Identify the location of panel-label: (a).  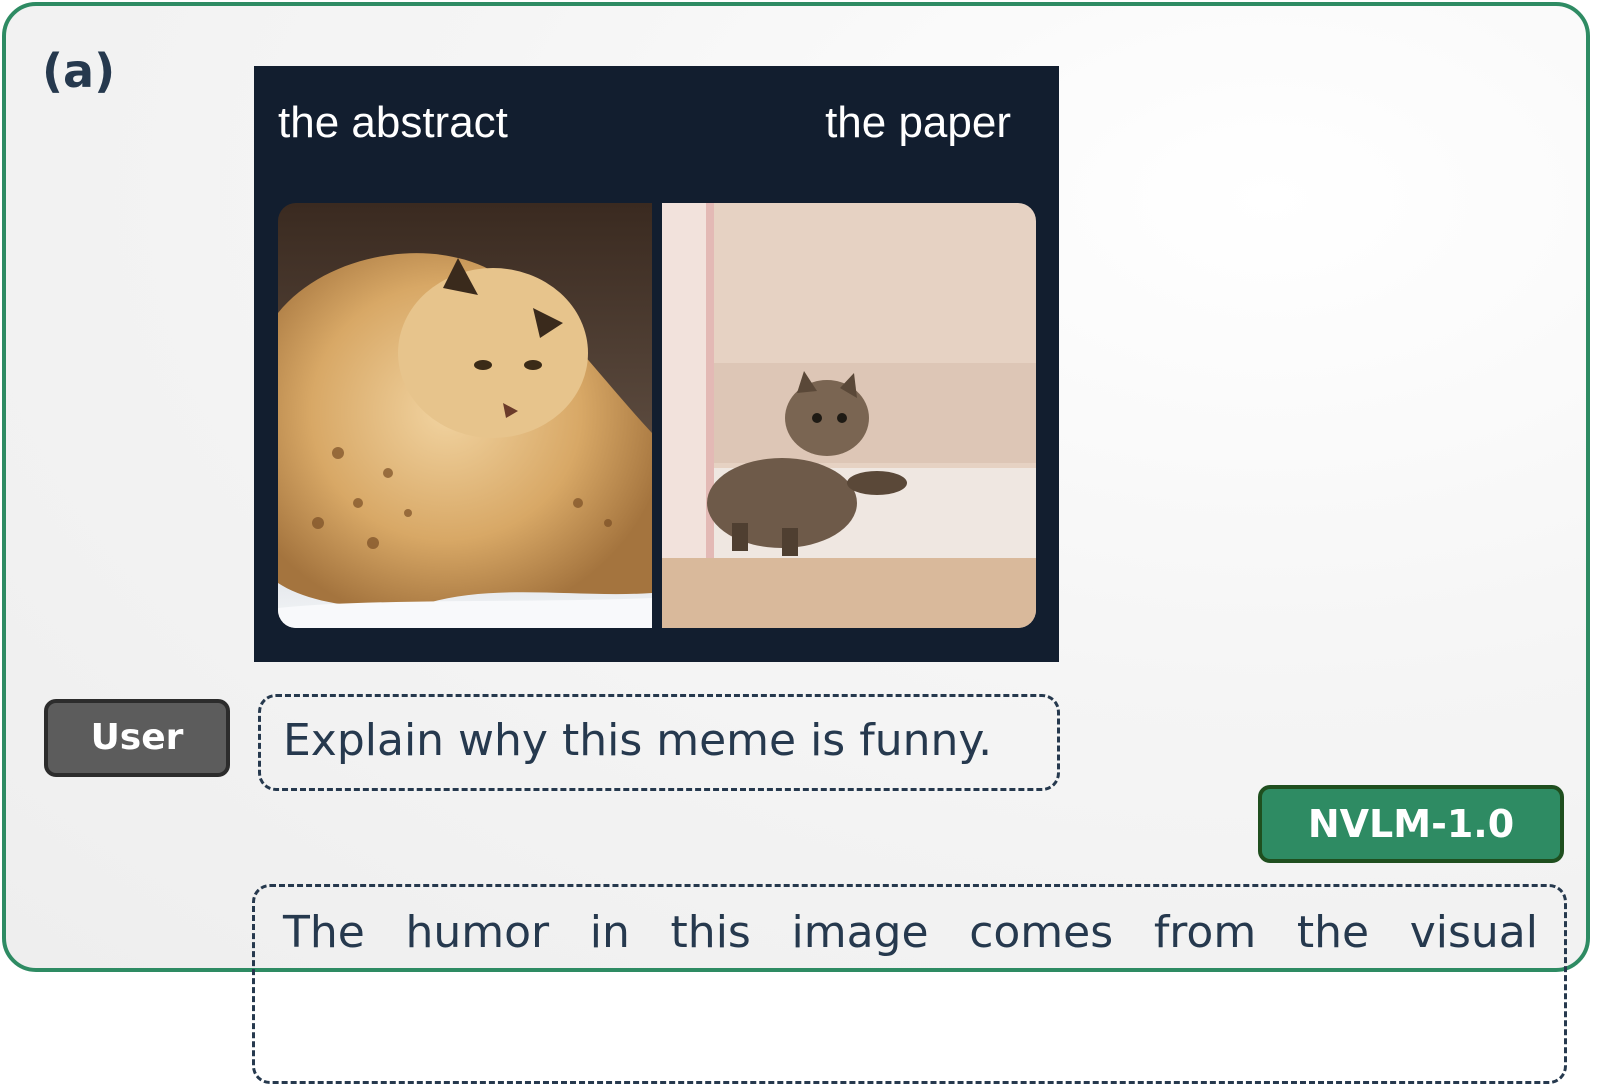
(79, 71).